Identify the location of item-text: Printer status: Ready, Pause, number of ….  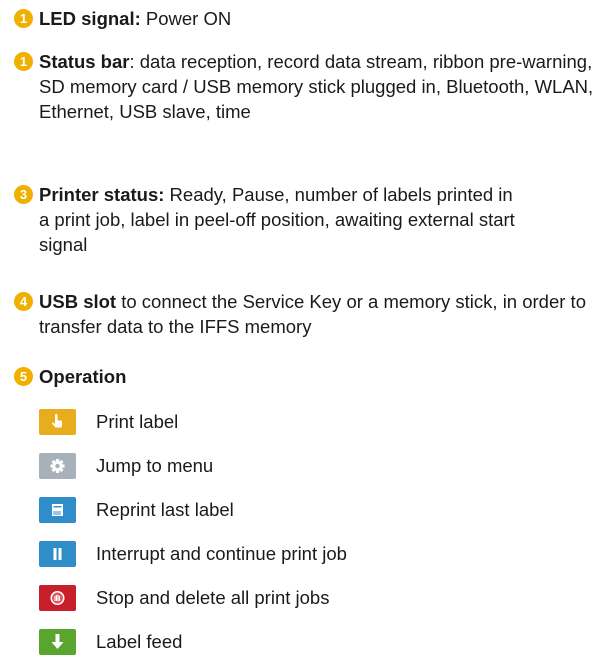
(279, 219).